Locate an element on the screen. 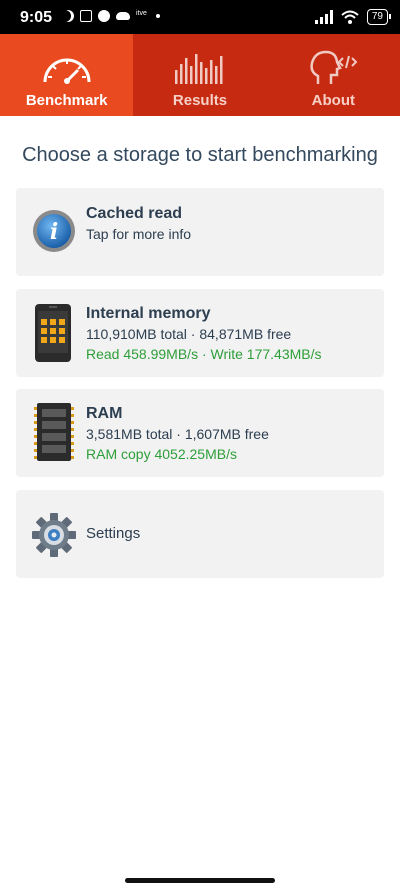  battery-icon: 79 is located at coordinates (379, 17).